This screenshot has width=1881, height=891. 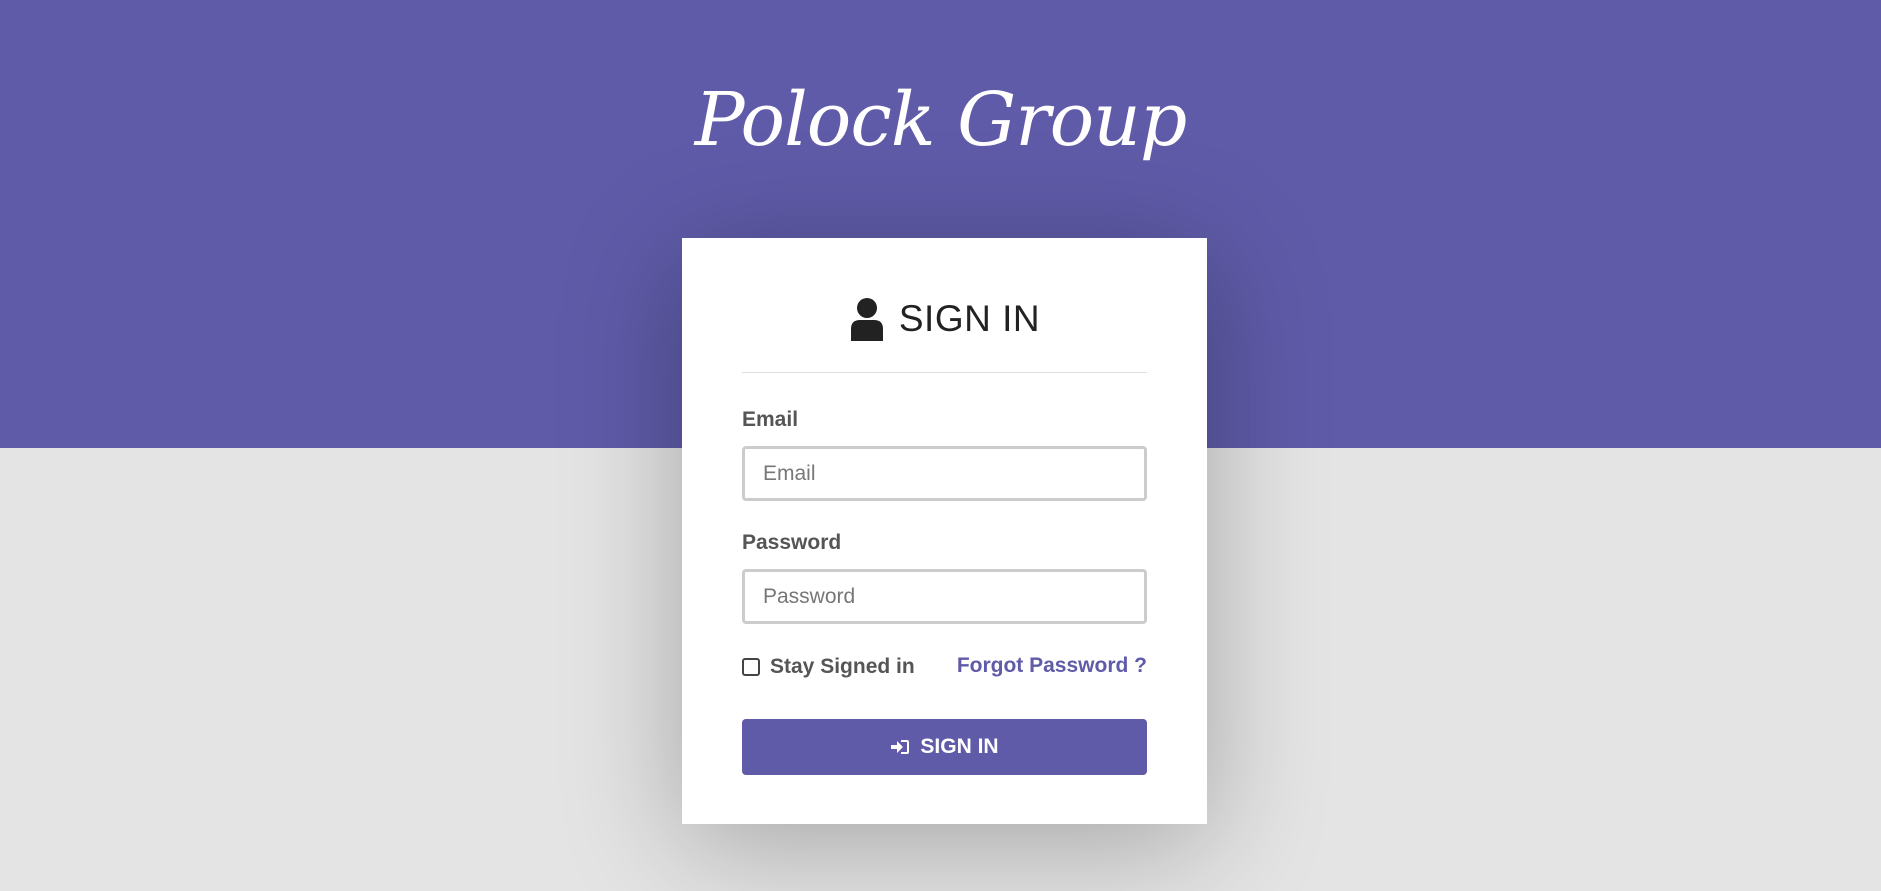 I want to click on stay-signed-in-checkbox, so click(x=751, y=667).